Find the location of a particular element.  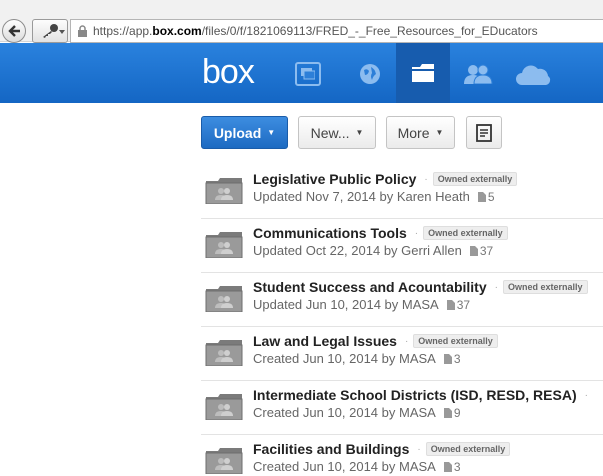

updates-nav is located at coordinates (308, 74).